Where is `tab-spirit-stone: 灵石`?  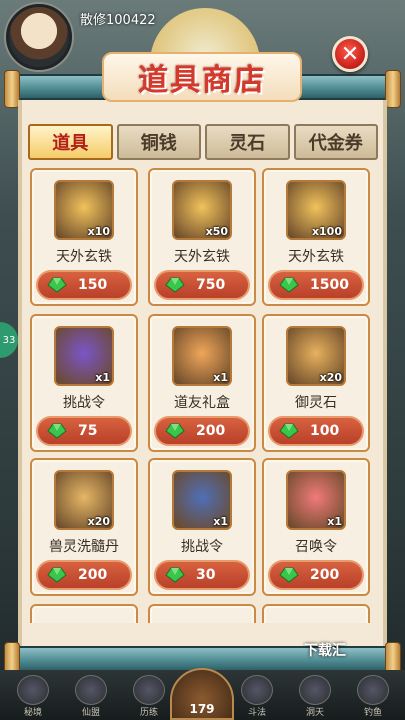 tab-spirit-stone: 灵石 is located at coordinates (247, 142).